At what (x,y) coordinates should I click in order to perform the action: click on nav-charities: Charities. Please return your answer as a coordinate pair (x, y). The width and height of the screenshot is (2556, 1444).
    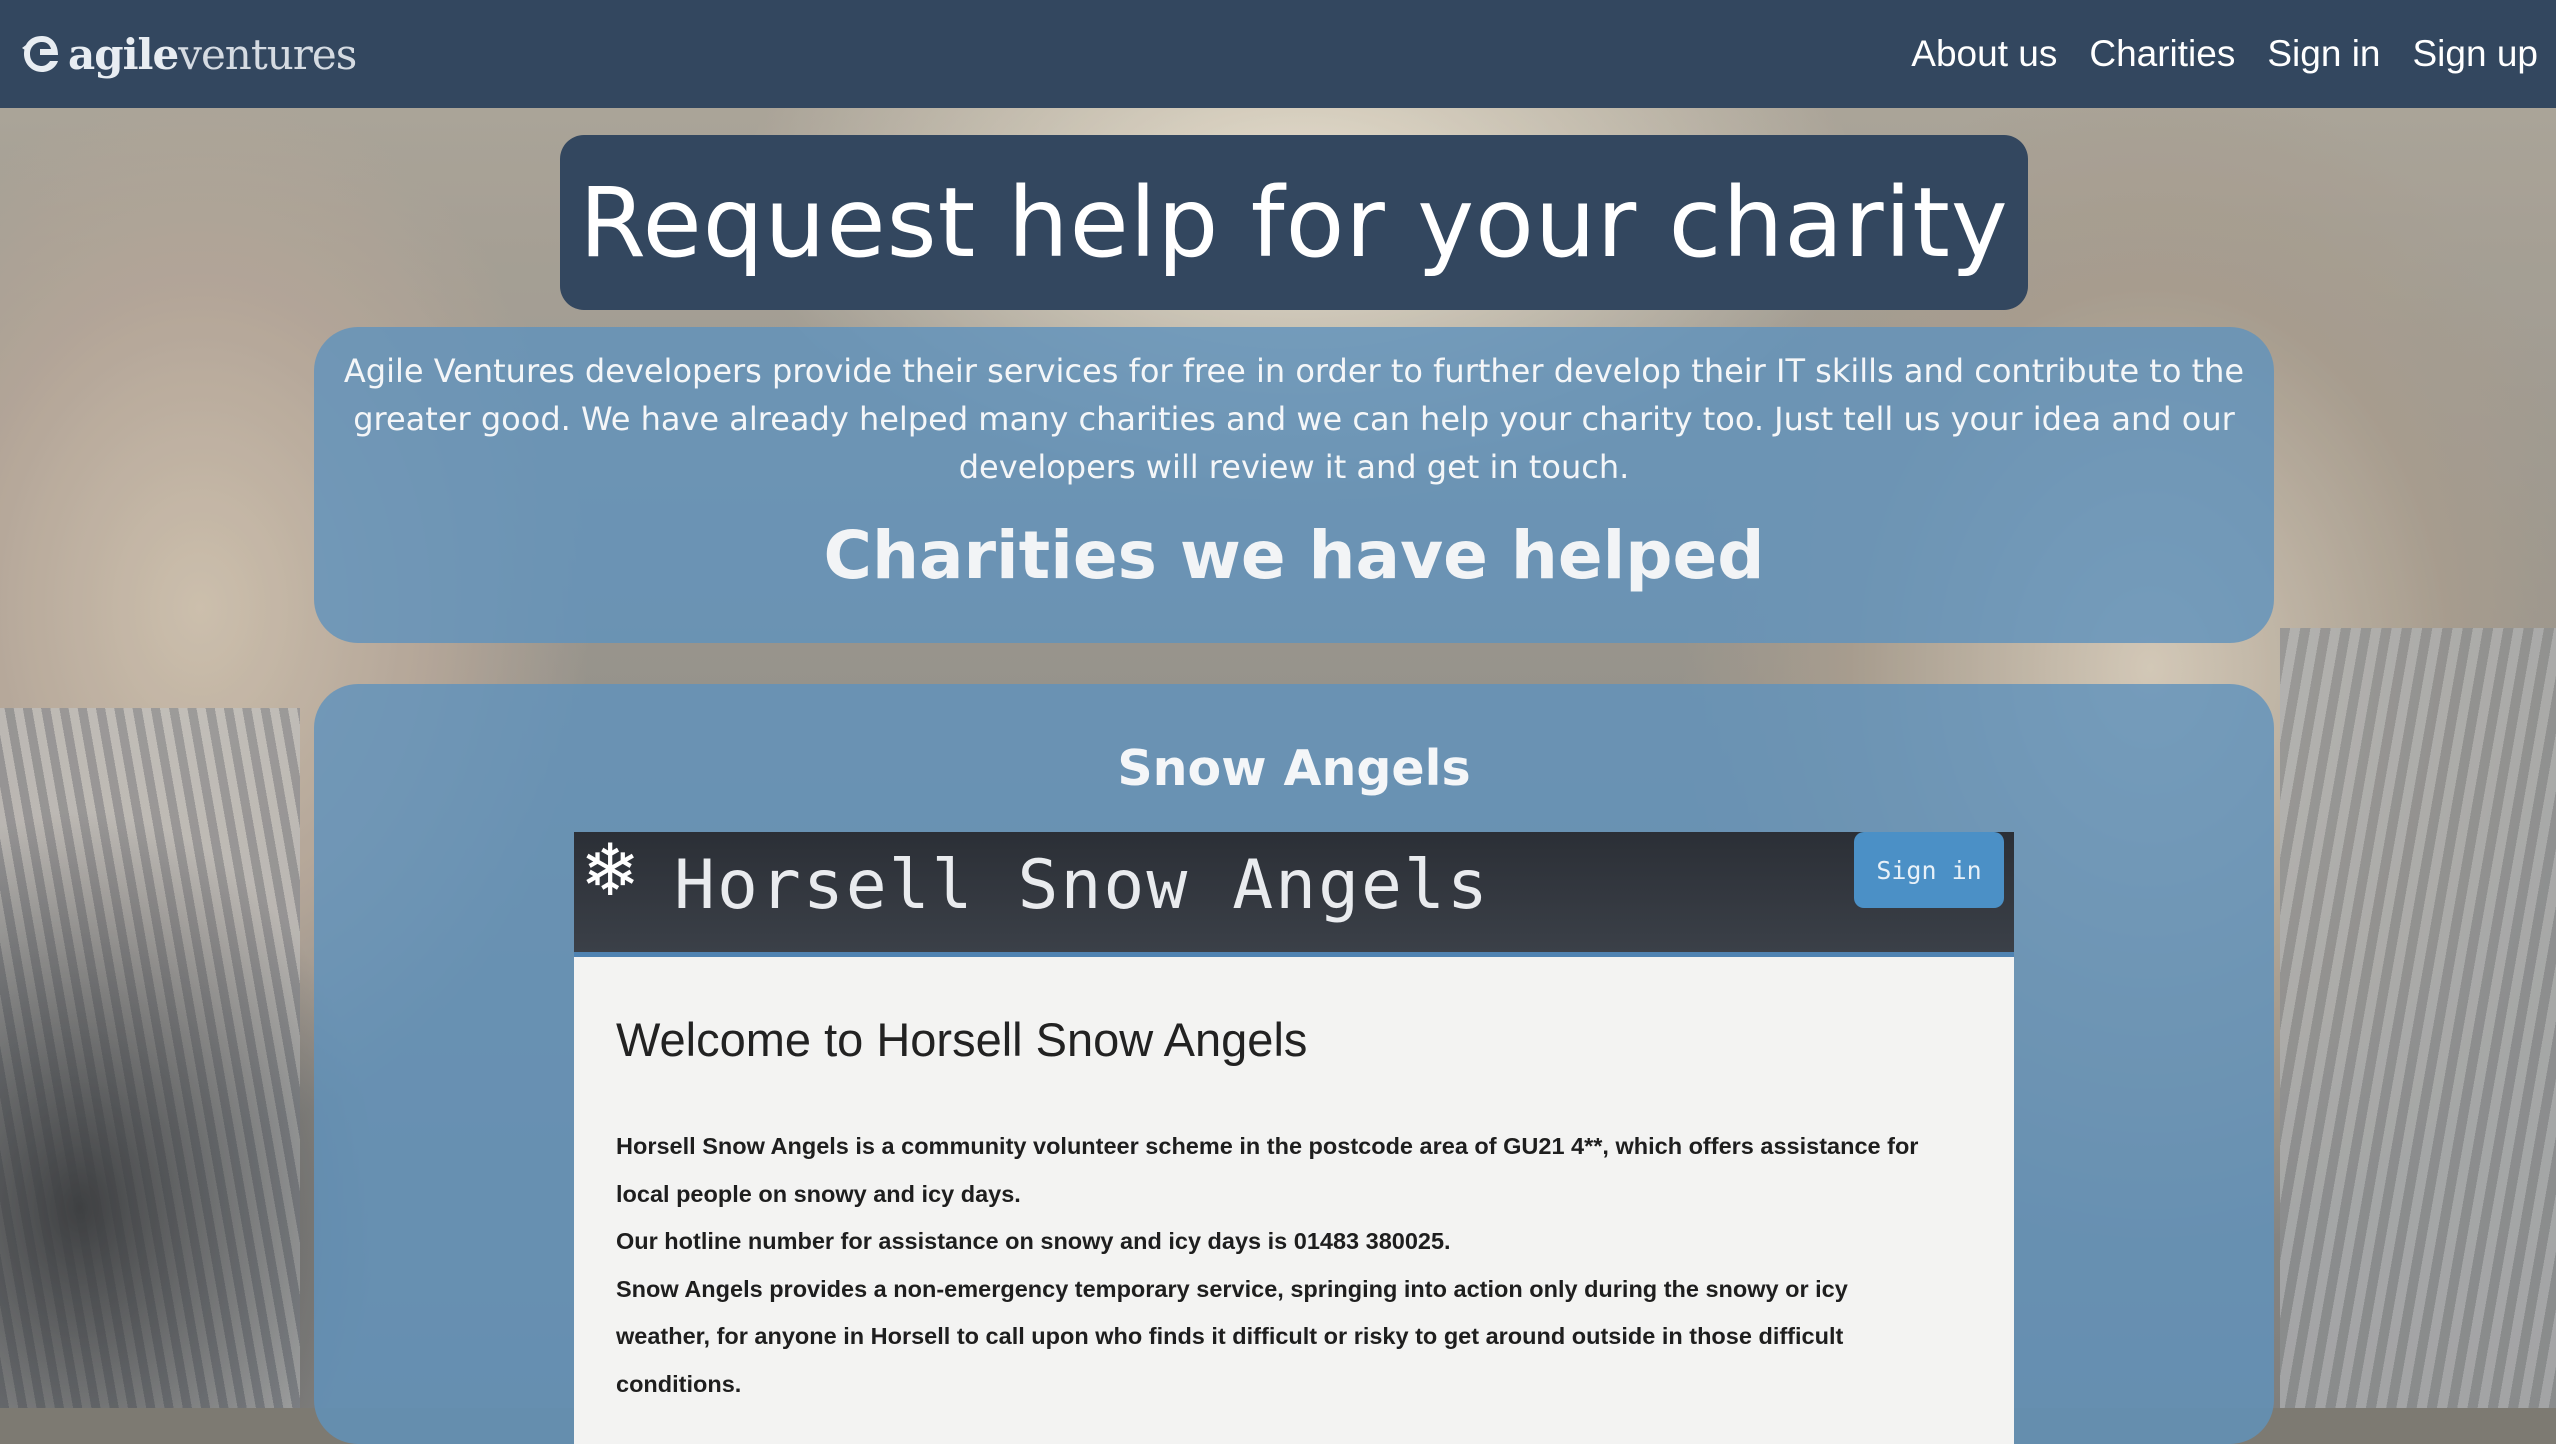
    Looking at the image, I should click on (2162, 54).